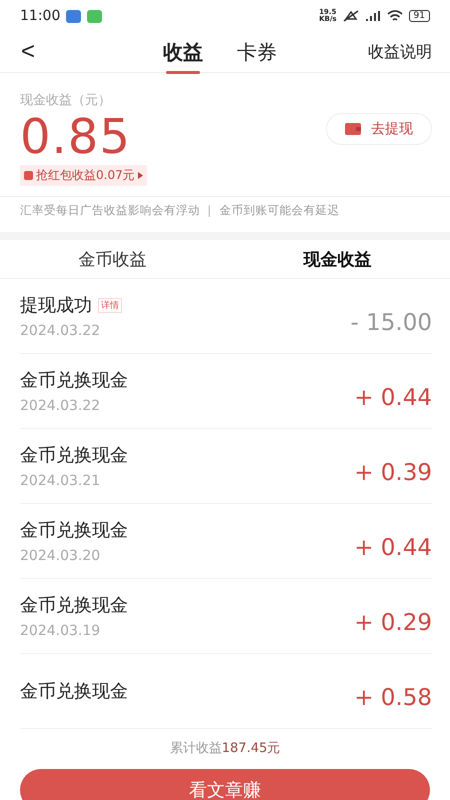 Image resolution: width=450 pixels, height=800 pixels. What do you see at coordinates (225, 748) in the screenshot?
I see `total-earnings: 累计收益187.45元` at bounding box center [225, 748].